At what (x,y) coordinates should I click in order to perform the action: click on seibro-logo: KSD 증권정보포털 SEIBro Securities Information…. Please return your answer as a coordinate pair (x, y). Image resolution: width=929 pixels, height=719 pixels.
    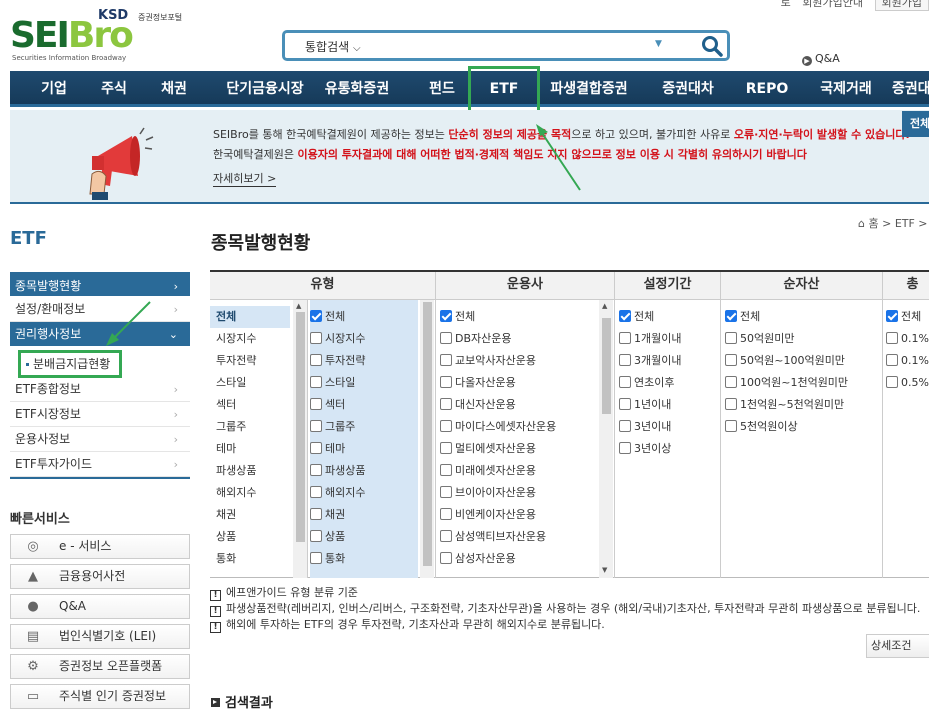
    Looking at the image, I should click on (100, 36).